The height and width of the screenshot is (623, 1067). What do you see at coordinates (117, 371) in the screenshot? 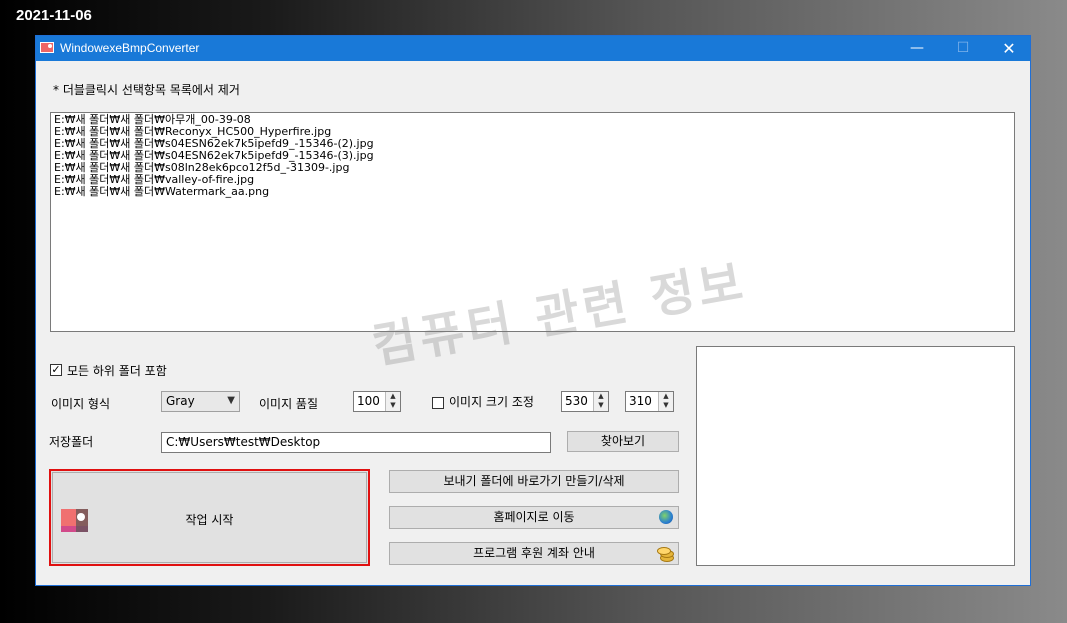
I see `include-subfolders-label: 모든 하위 폴더 포함` at bounding box center [117, 371].